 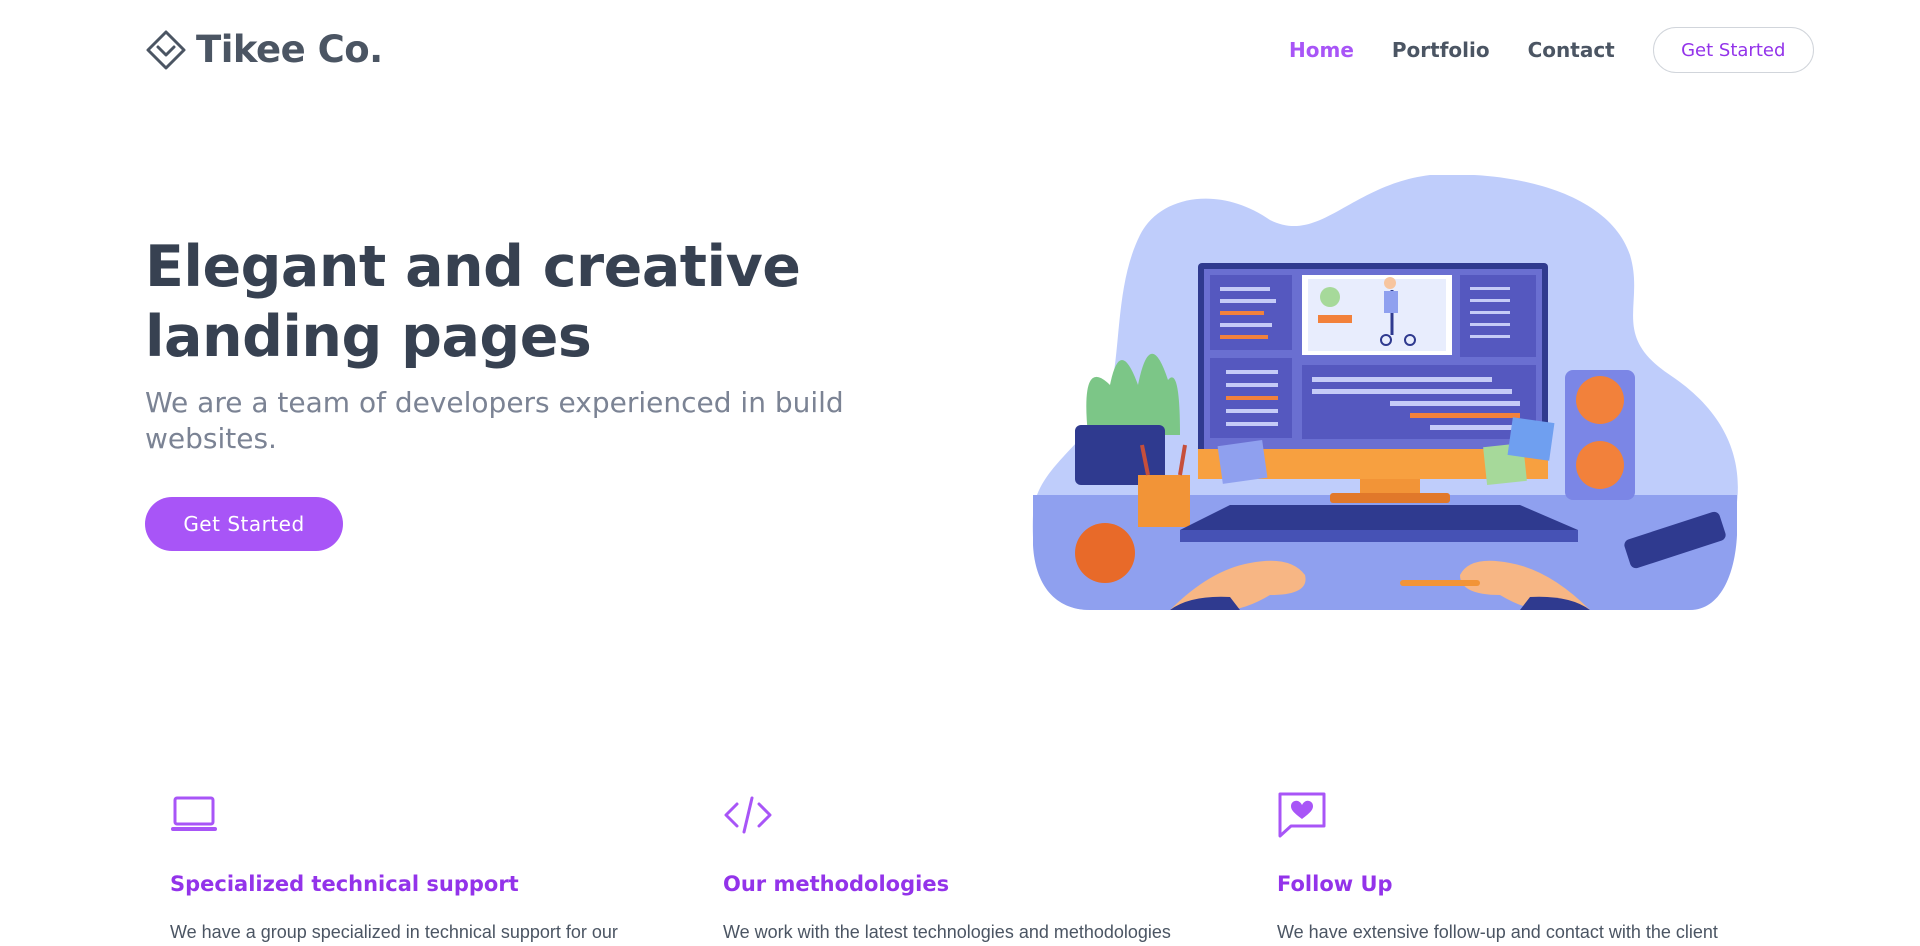 I want to click on feature-title: Our methodologies, so click(x=836, y=884).